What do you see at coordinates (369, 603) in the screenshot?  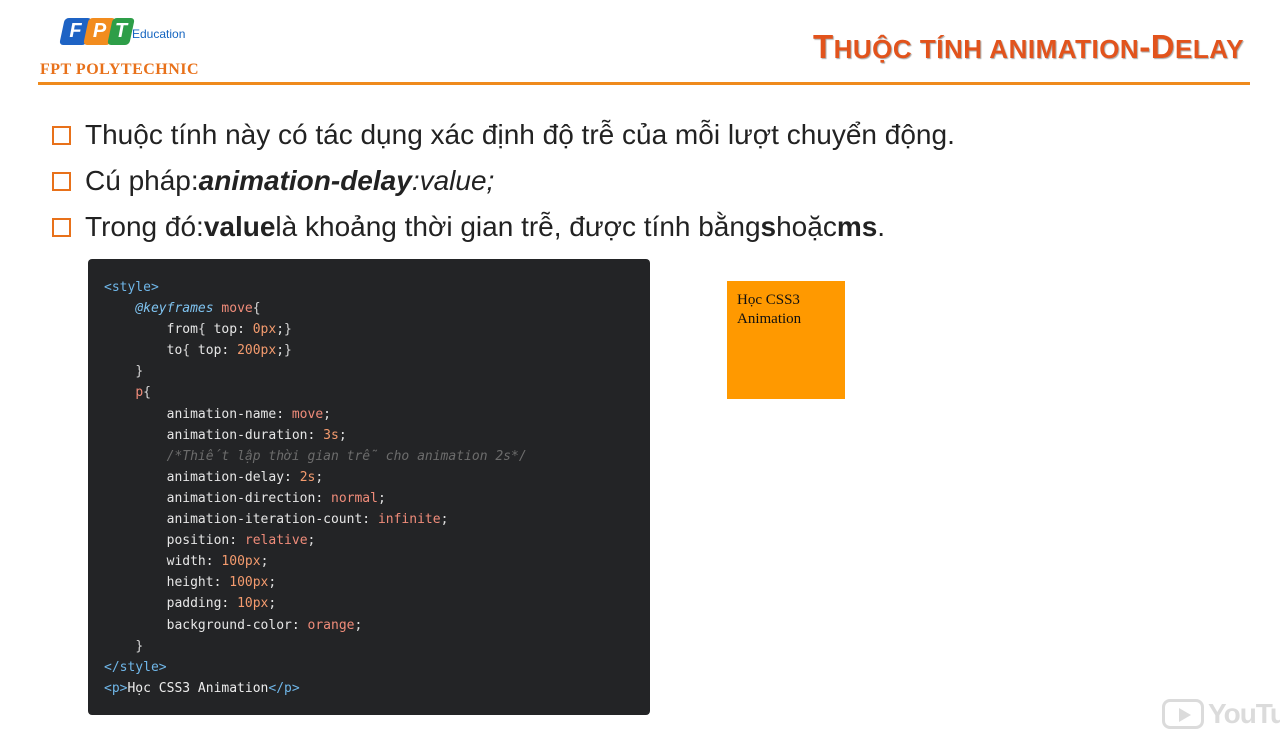 I see `code-line: padding: 10px;` at bounding box center [369, 603].